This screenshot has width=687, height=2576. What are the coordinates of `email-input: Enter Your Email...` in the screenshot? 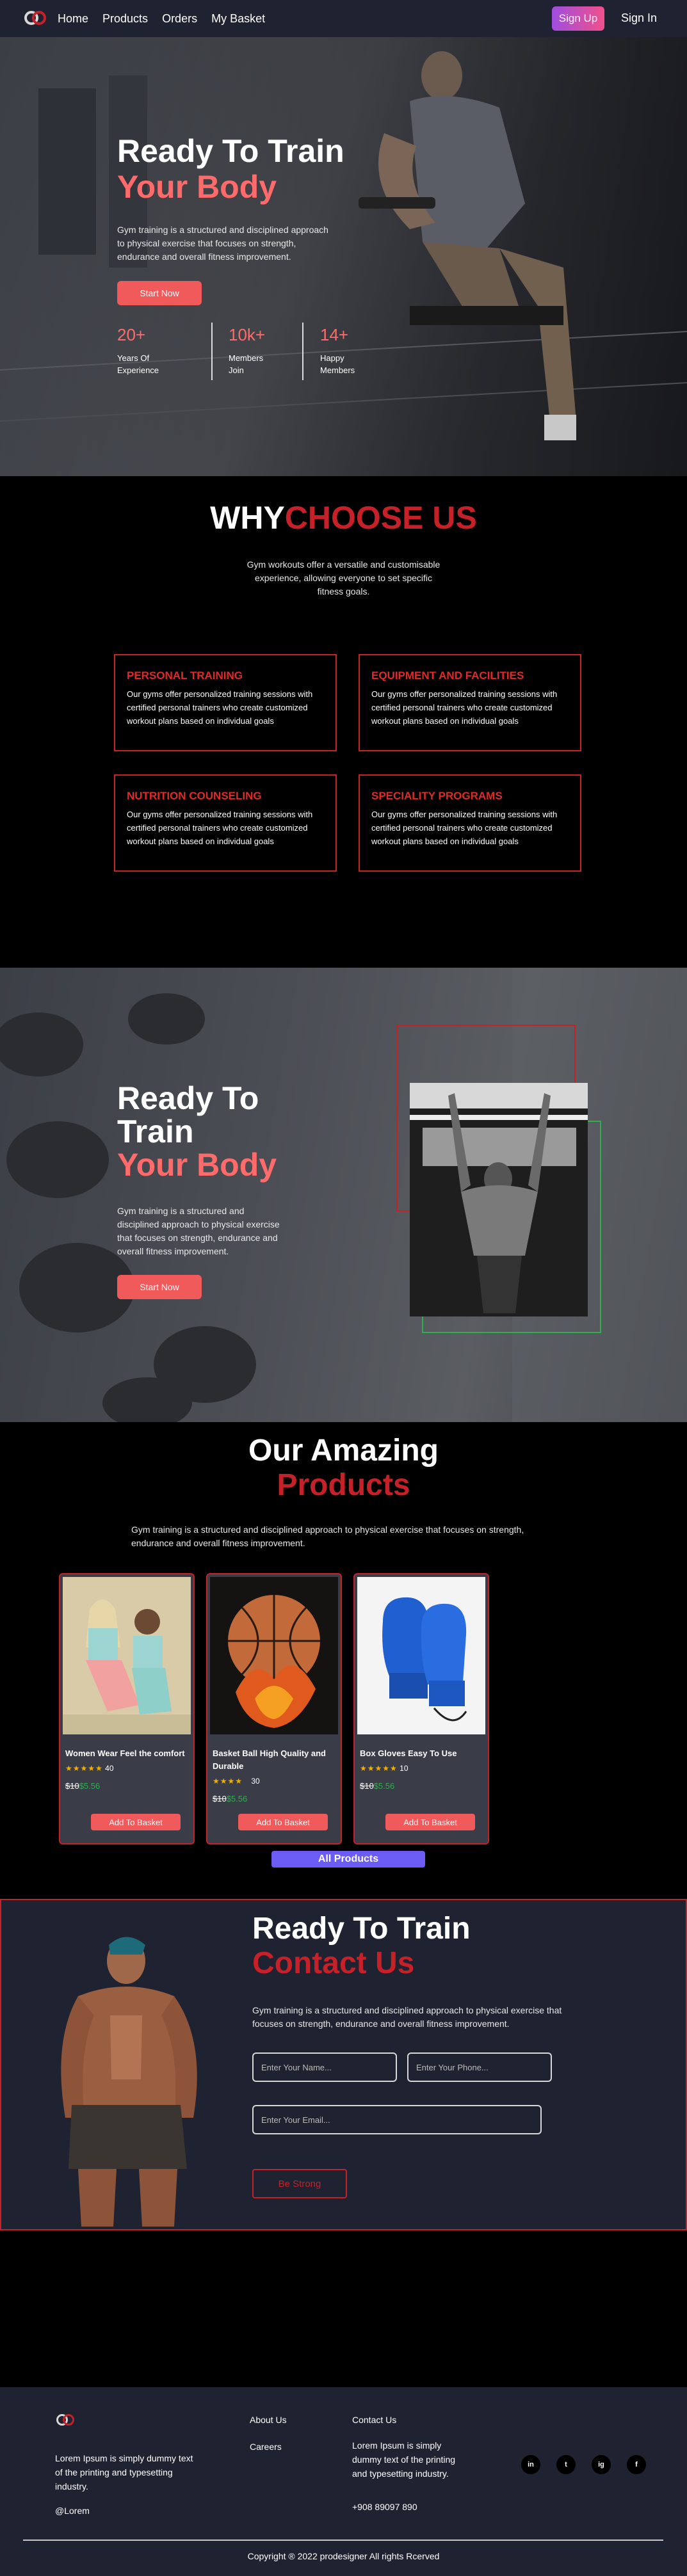 It's located at (397, 2119).